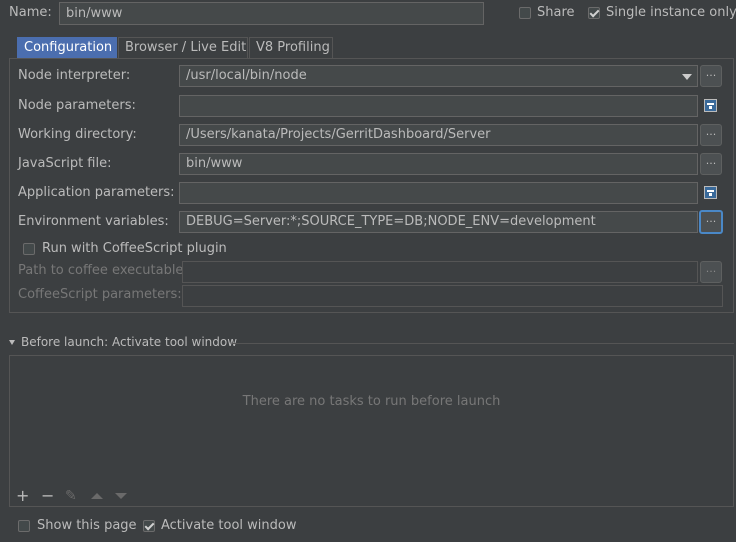 Image resolution: width=736 pixels, height=542 pixels. Describe the element at coordinates (129, 342) in the screenshot. I see `before-launch-title: Before launch: Activate tool window` at that location.